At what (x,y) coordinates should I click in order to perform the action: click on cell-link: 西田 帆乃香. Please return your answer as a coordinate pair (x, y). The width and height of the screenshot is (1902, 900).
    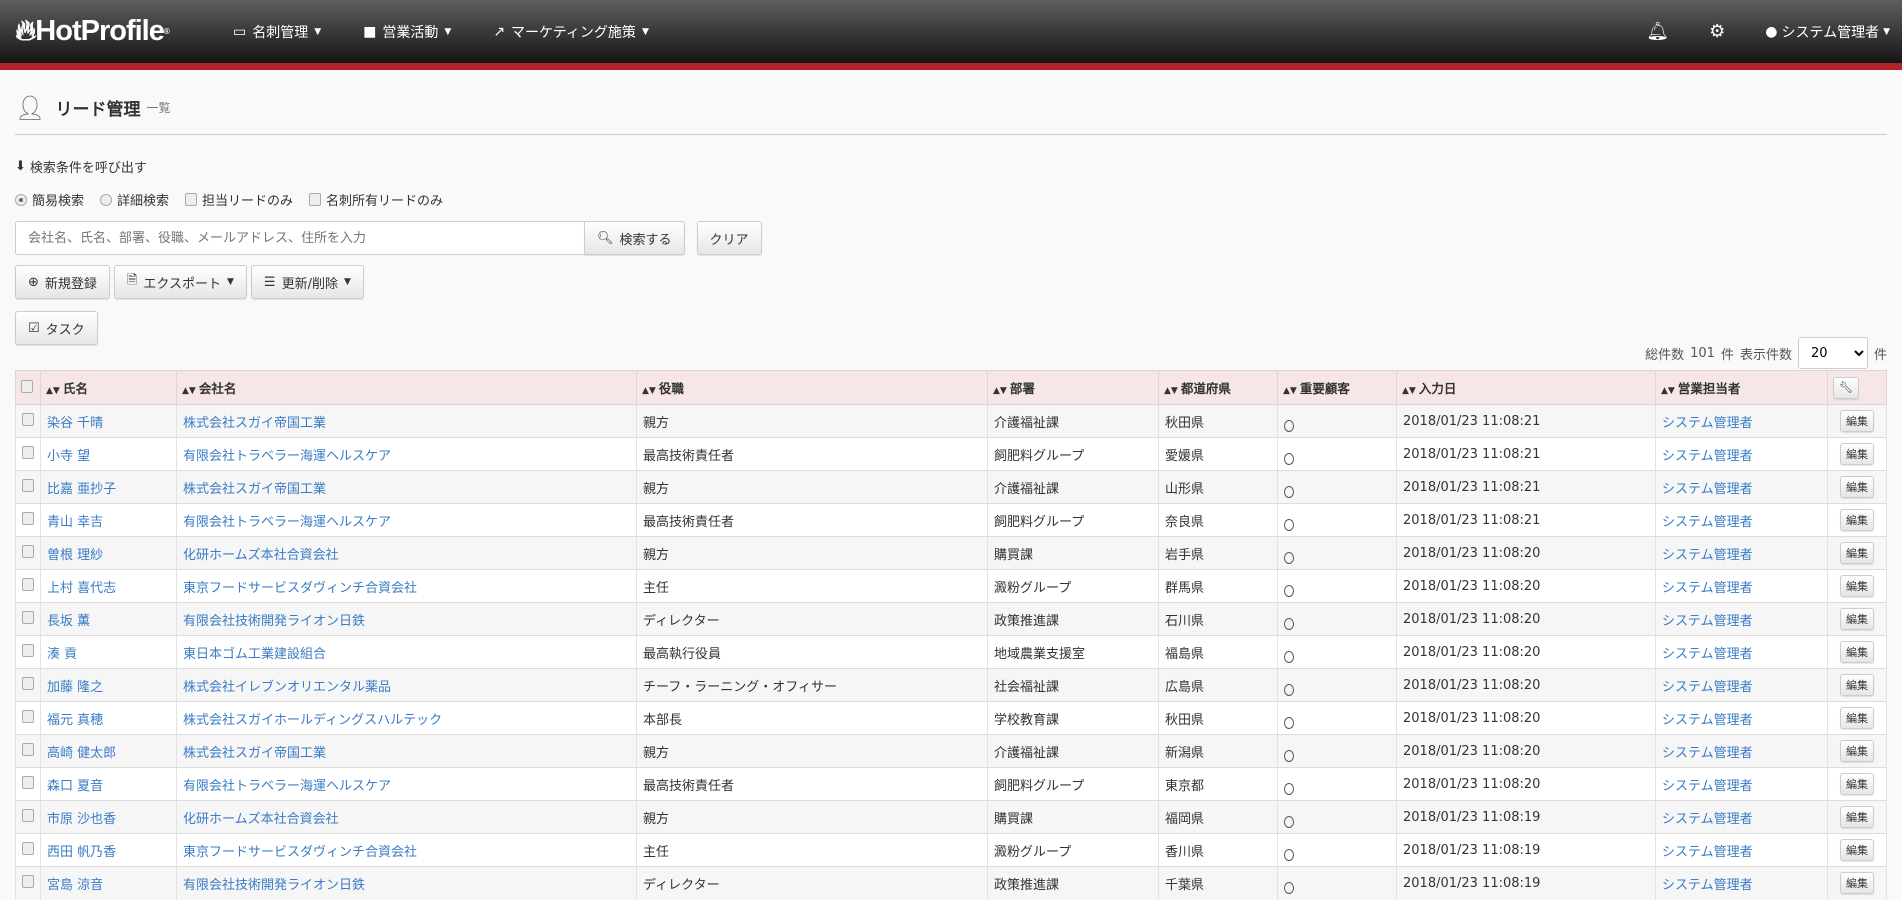
    Looking at the image, I should click on (81, 852).